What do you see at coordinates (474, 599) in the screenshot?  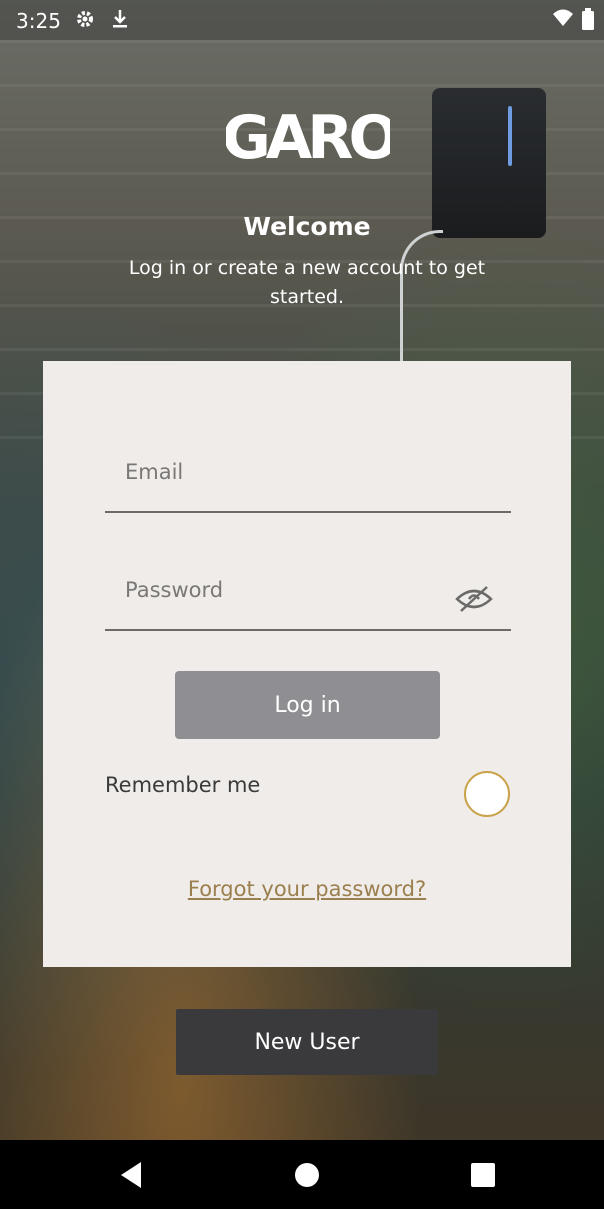 I see `eye-off-icon` at bounding box center [474, 599].